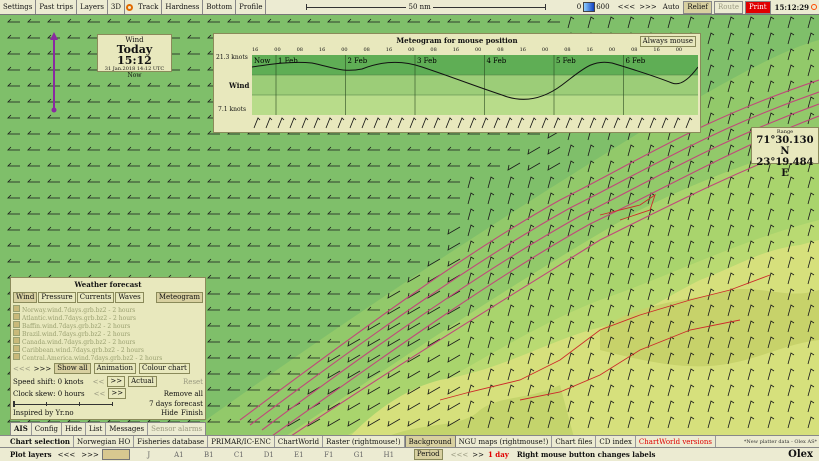 Image resolution: width=819 pixels, height=461 pixels. What do you see at coordinates (72, 368) in the screenshot?
I see `show-all-button: Show all` at bounding box center [72, 368].